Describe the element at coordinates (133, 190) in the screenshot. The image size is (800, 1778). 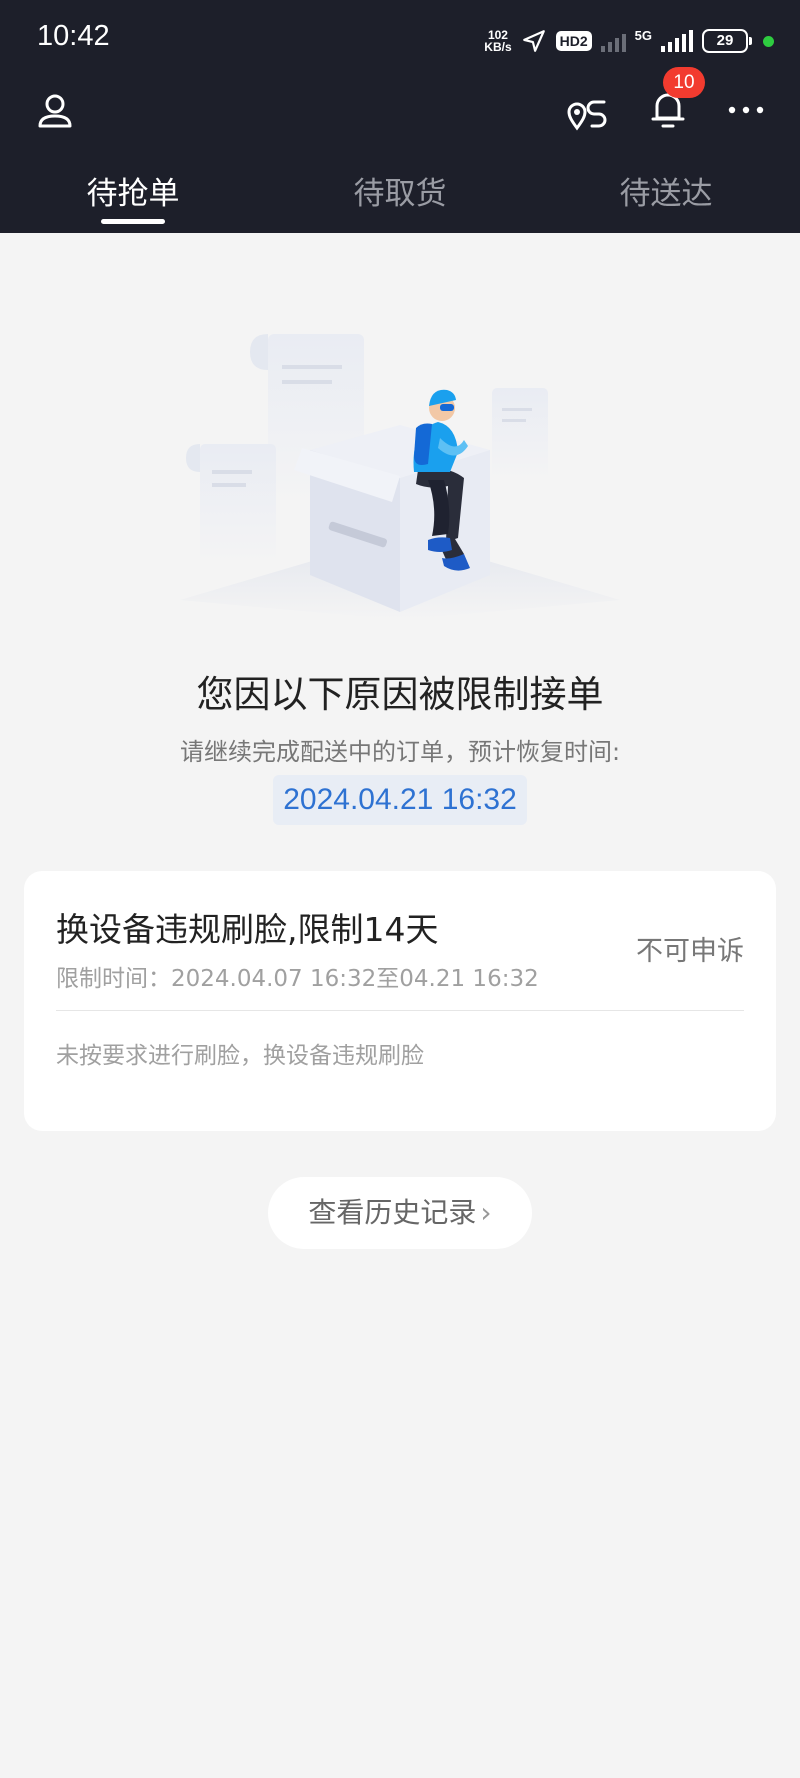
I see `tab-pending-grab: 待抢单` at that location.